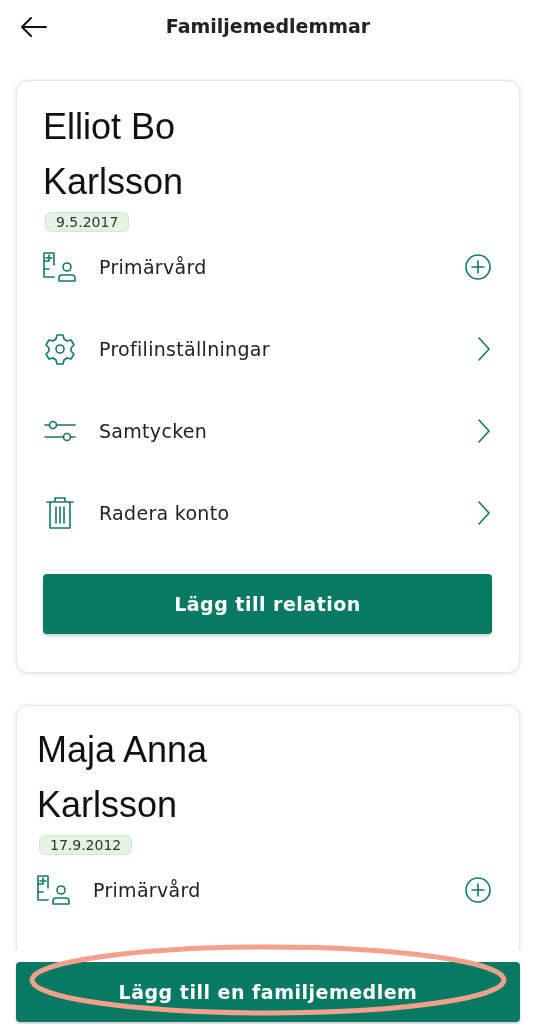  I want to click on back-arrow-icon, so click(34, 27).